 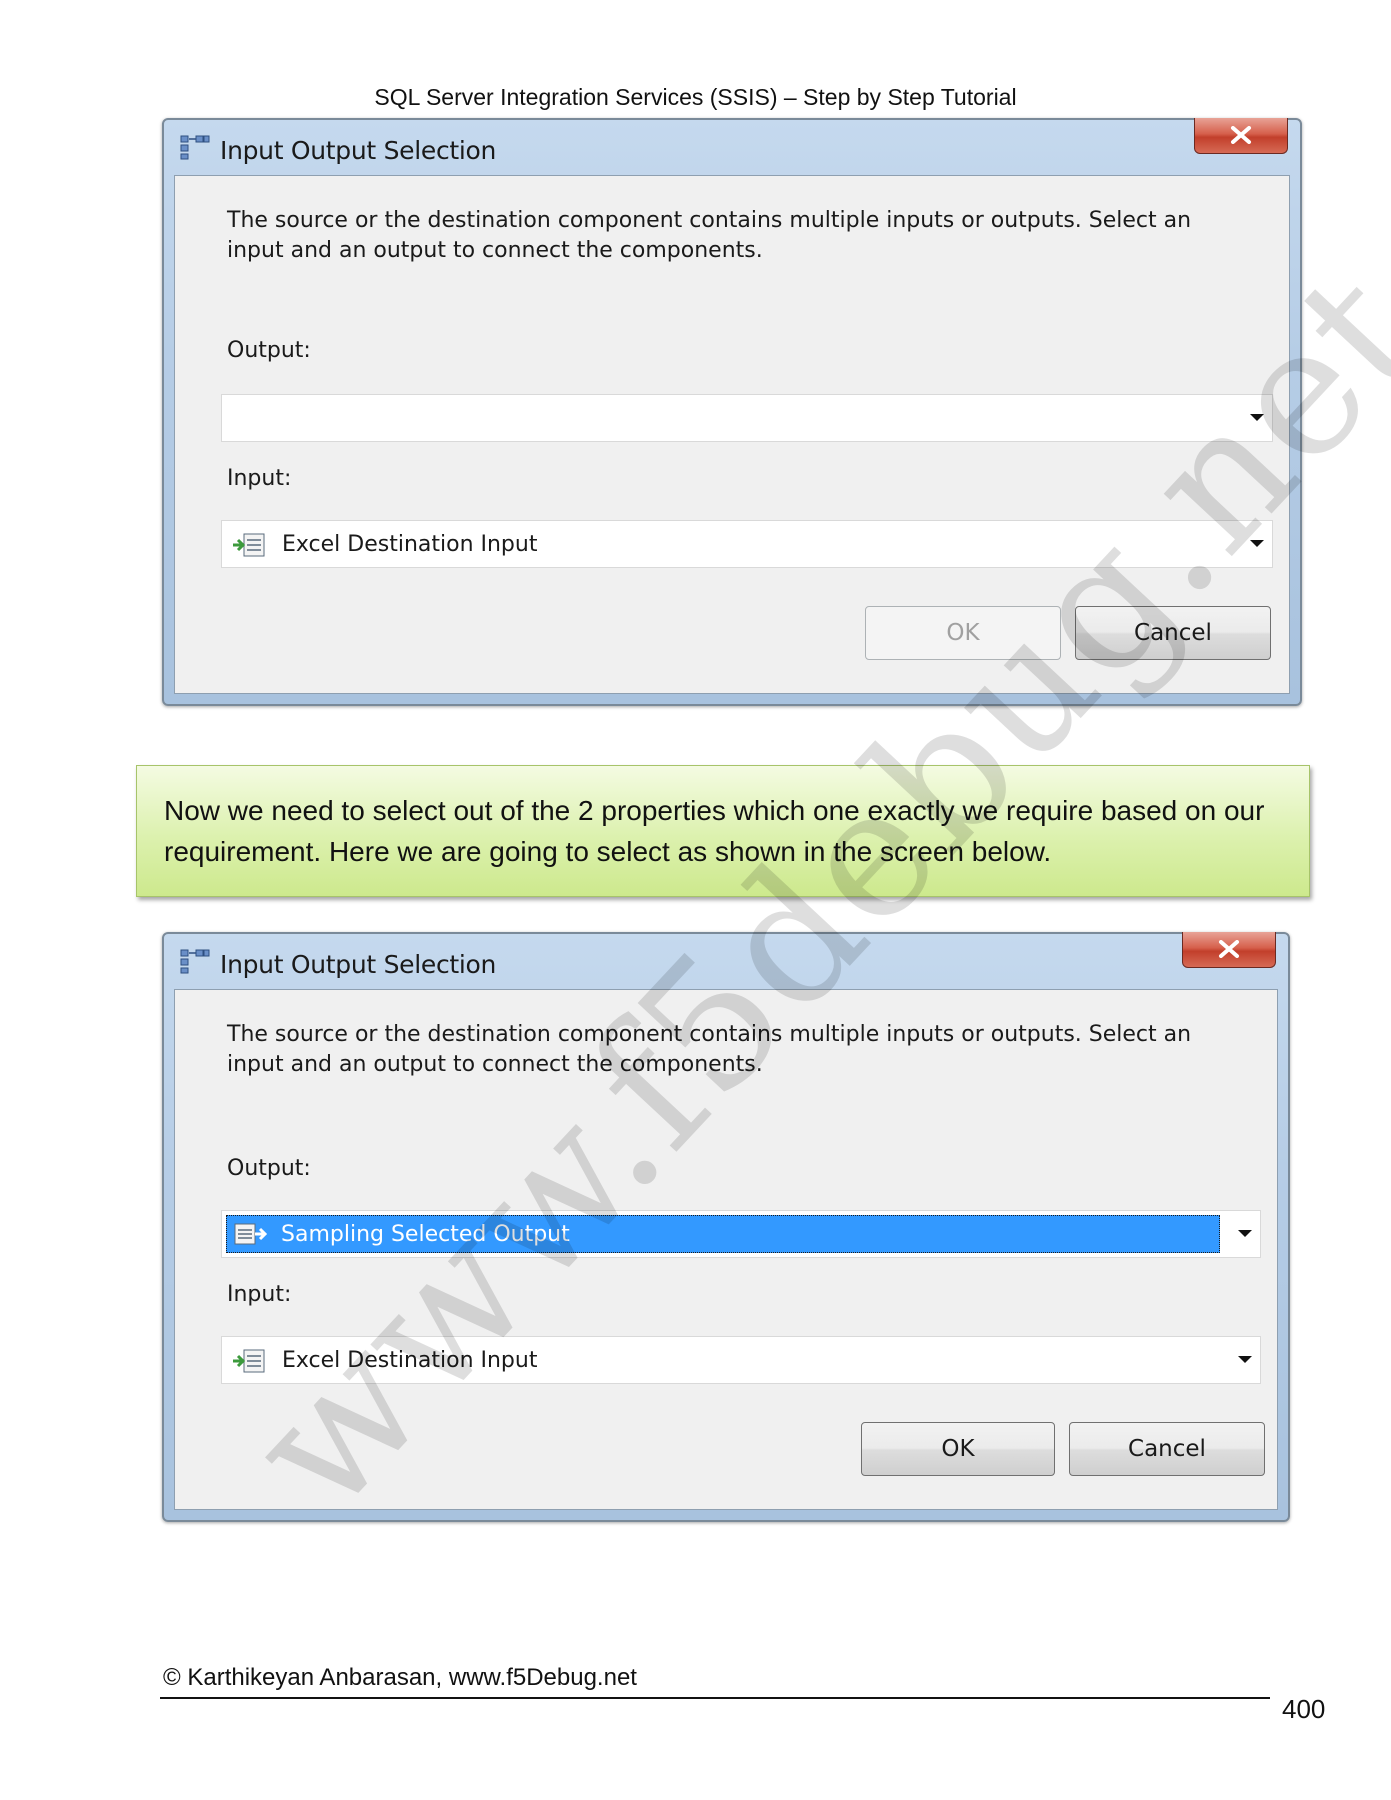 I want to click on footer-divider, so click(x=715, y=1698).